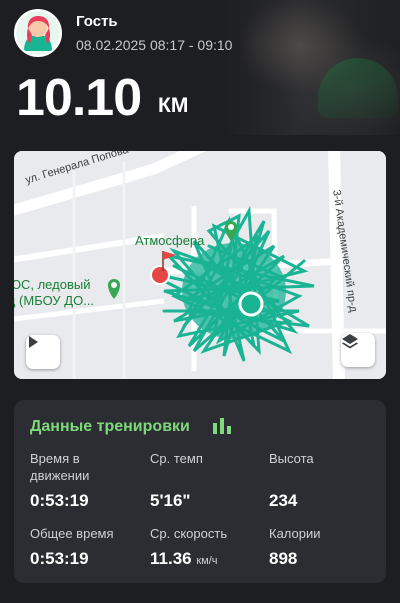 Image resolution: width=400 pixels, height=603 pixels. Describe the element at coordinates (79, 98) in the screenshot. I see `distance-value: 10.10` at that location.